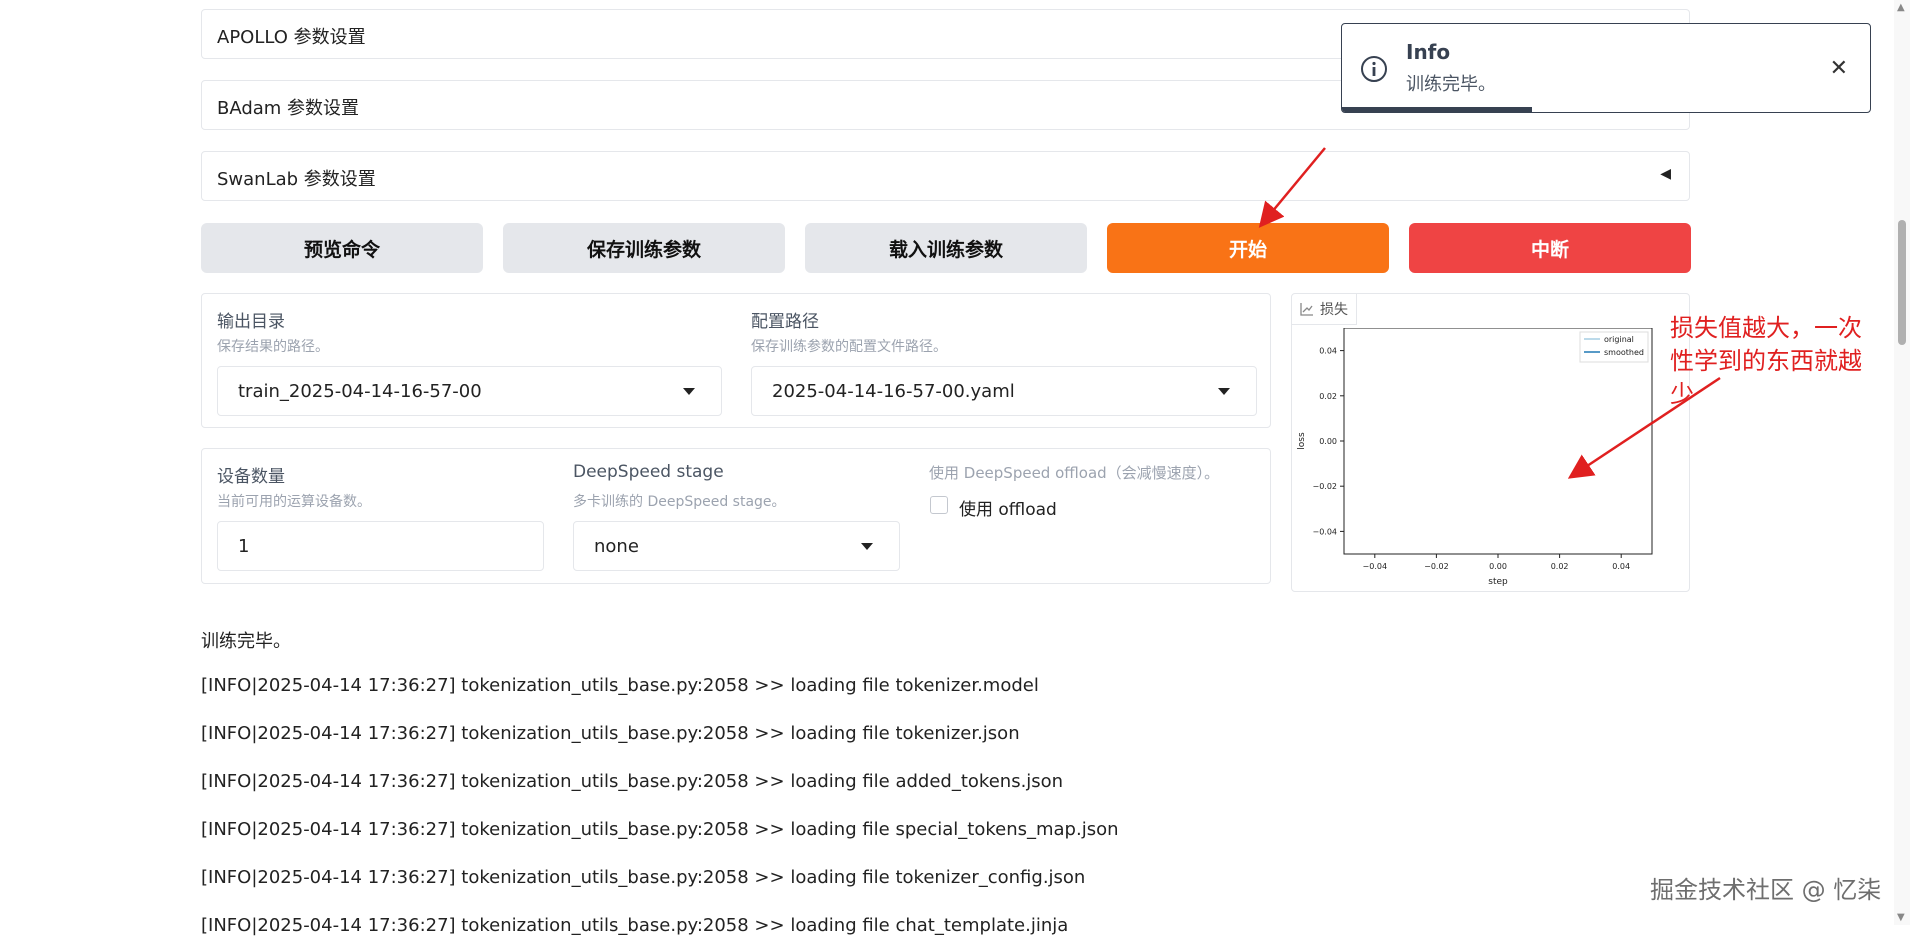 The width and height of the screenshot is (1910, 936). What do you see at coordinates (1498, 582) in the screenshot?
I see `x-axis-label: step` at bounding box center [1498, 582].